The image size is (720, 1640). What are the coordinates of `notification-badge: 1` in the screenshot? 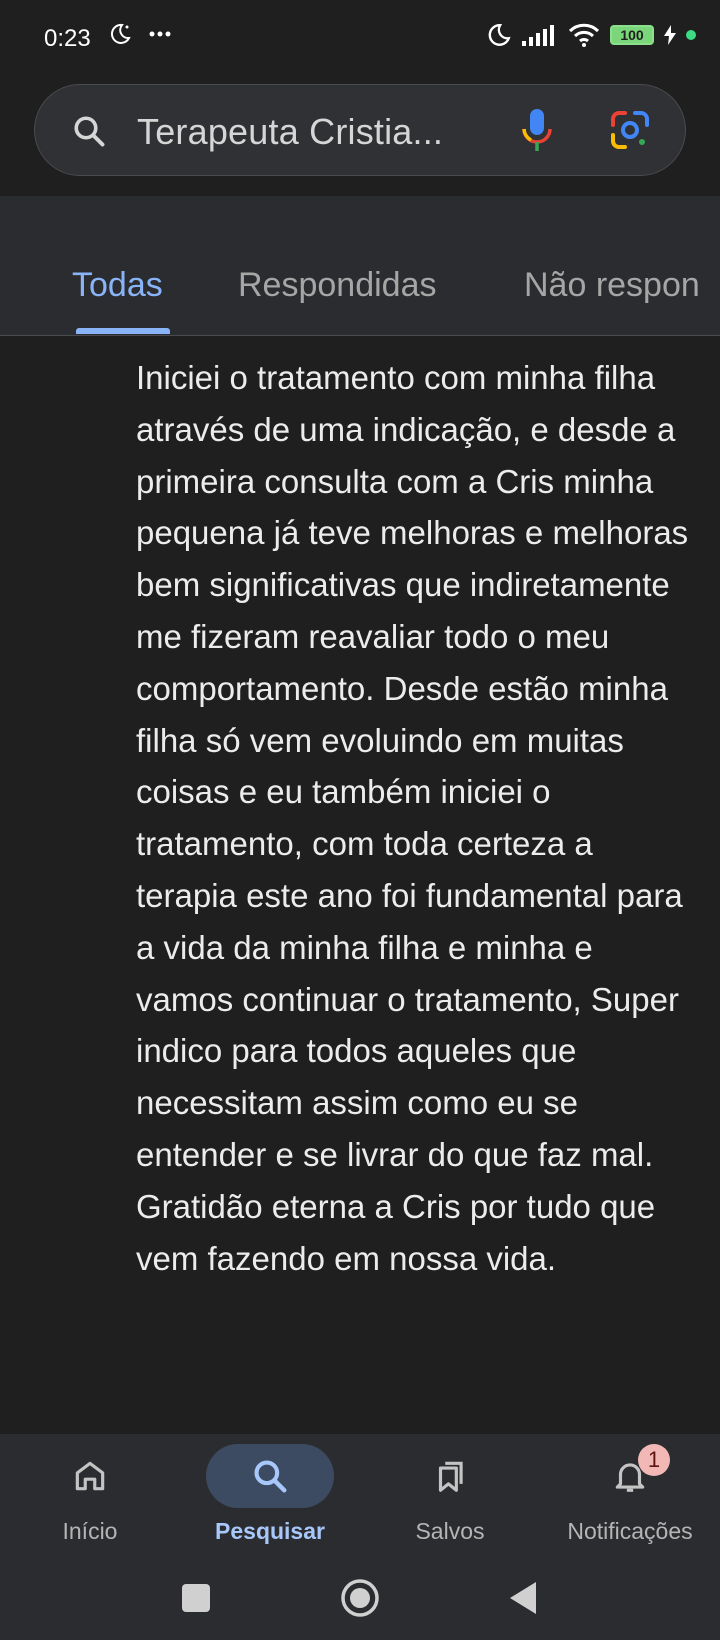 It's located at (654, 1460).